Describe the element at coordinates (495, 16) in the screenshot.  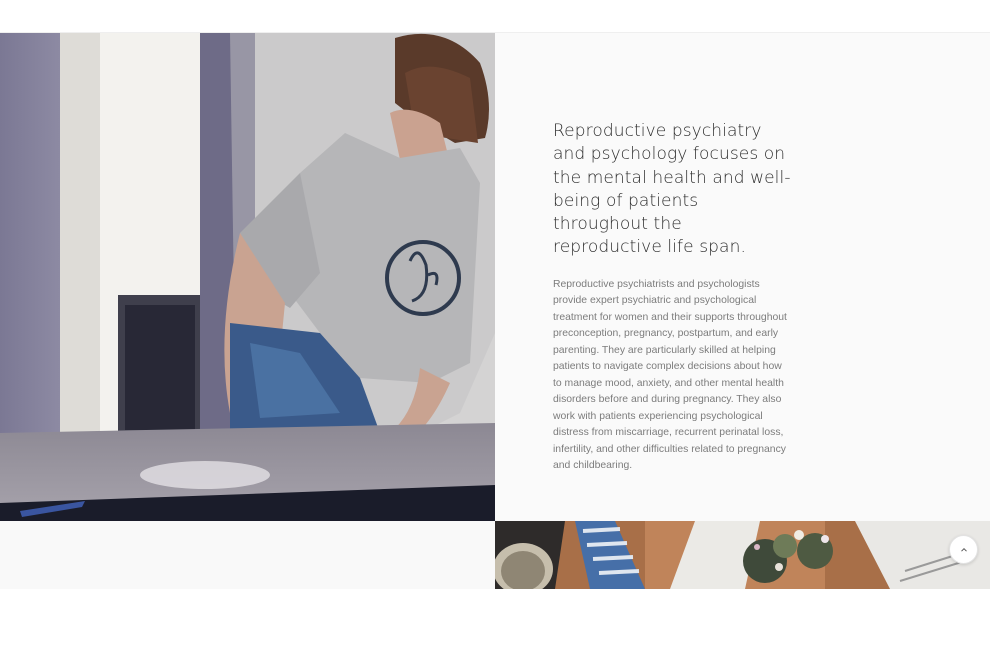
I see `top-header-bar` at that location.